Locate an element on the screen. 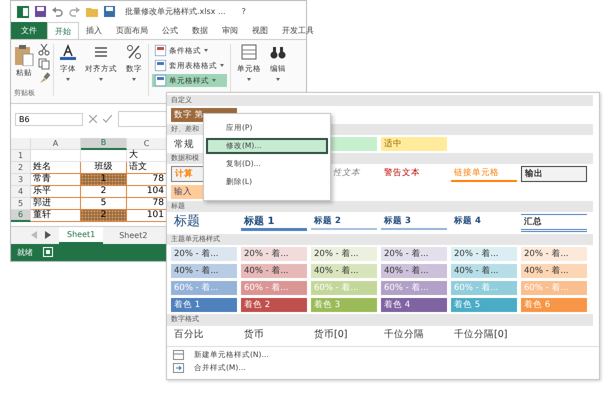 Image resolution: width=615 pixels, height=417 pixels. table-cell: 1 is located at coordinates (104, 180).